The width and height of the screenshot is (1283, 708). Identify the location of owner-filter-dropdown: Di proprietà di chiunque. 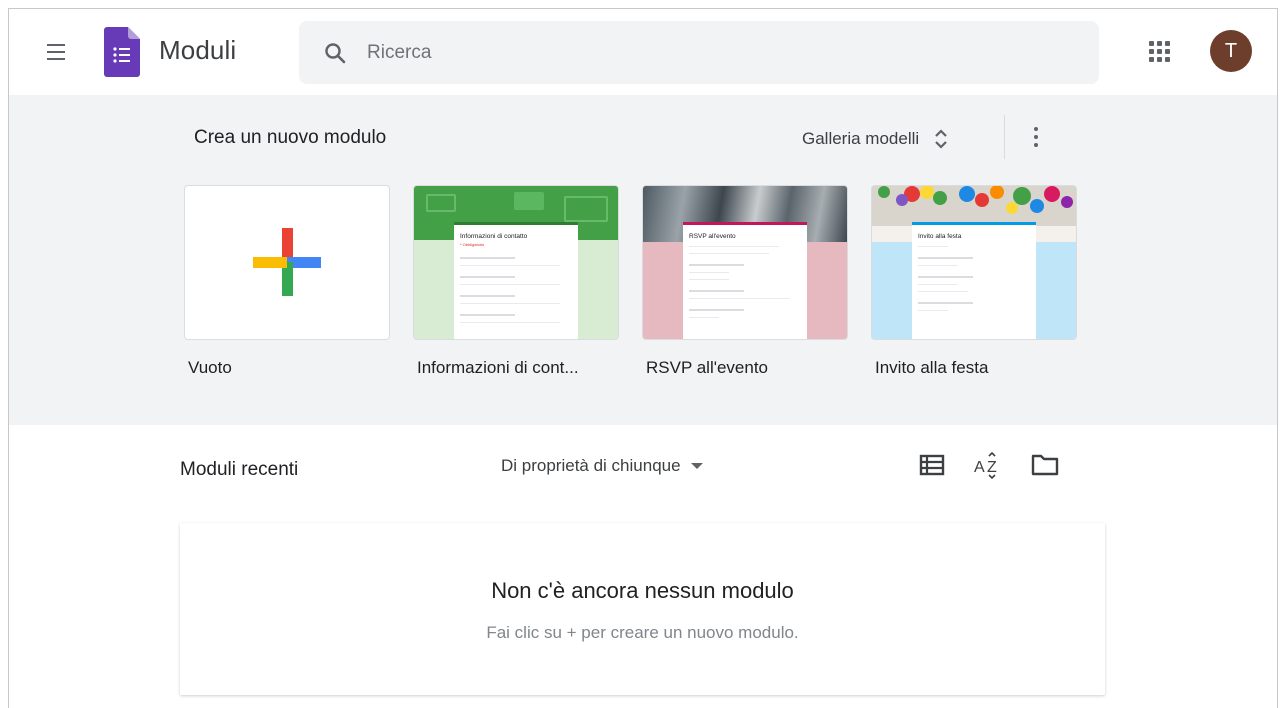
(602, 466).